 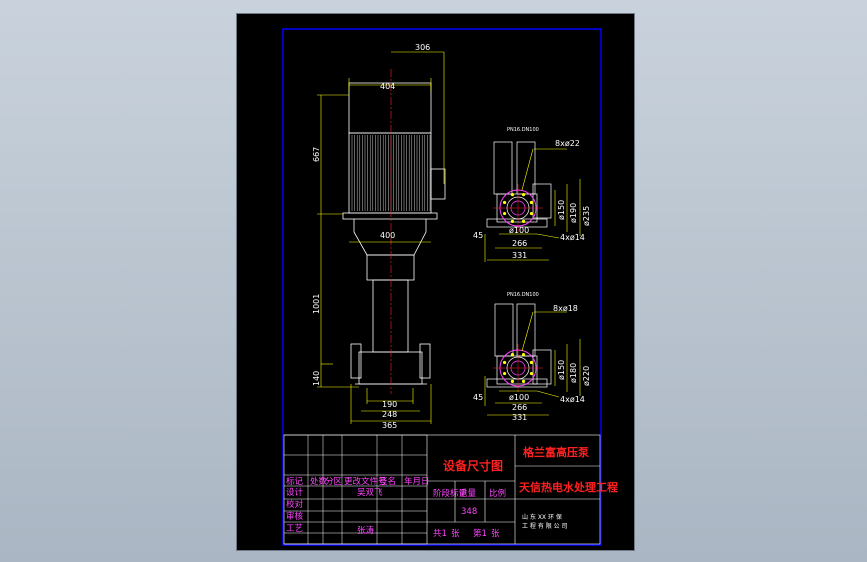 What do you see at coordinates (497, 493) in the screenshot?
I see `scale-label: 比例` at bounding box center [497, 493].